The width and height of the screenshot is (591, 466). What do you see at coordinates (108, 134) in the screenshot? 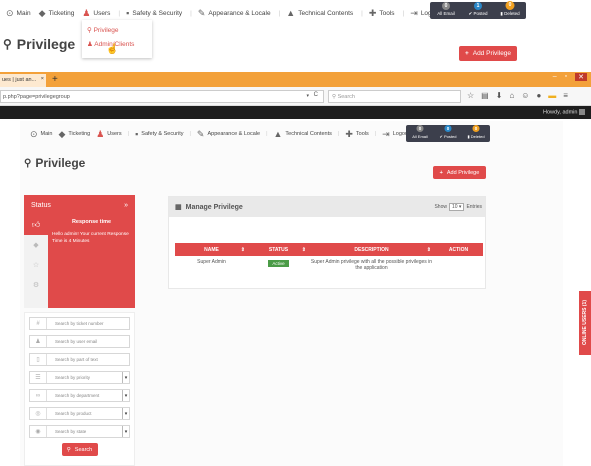
I see `inner-nav-users: ♟ Users` at bounding box center [108, 134].